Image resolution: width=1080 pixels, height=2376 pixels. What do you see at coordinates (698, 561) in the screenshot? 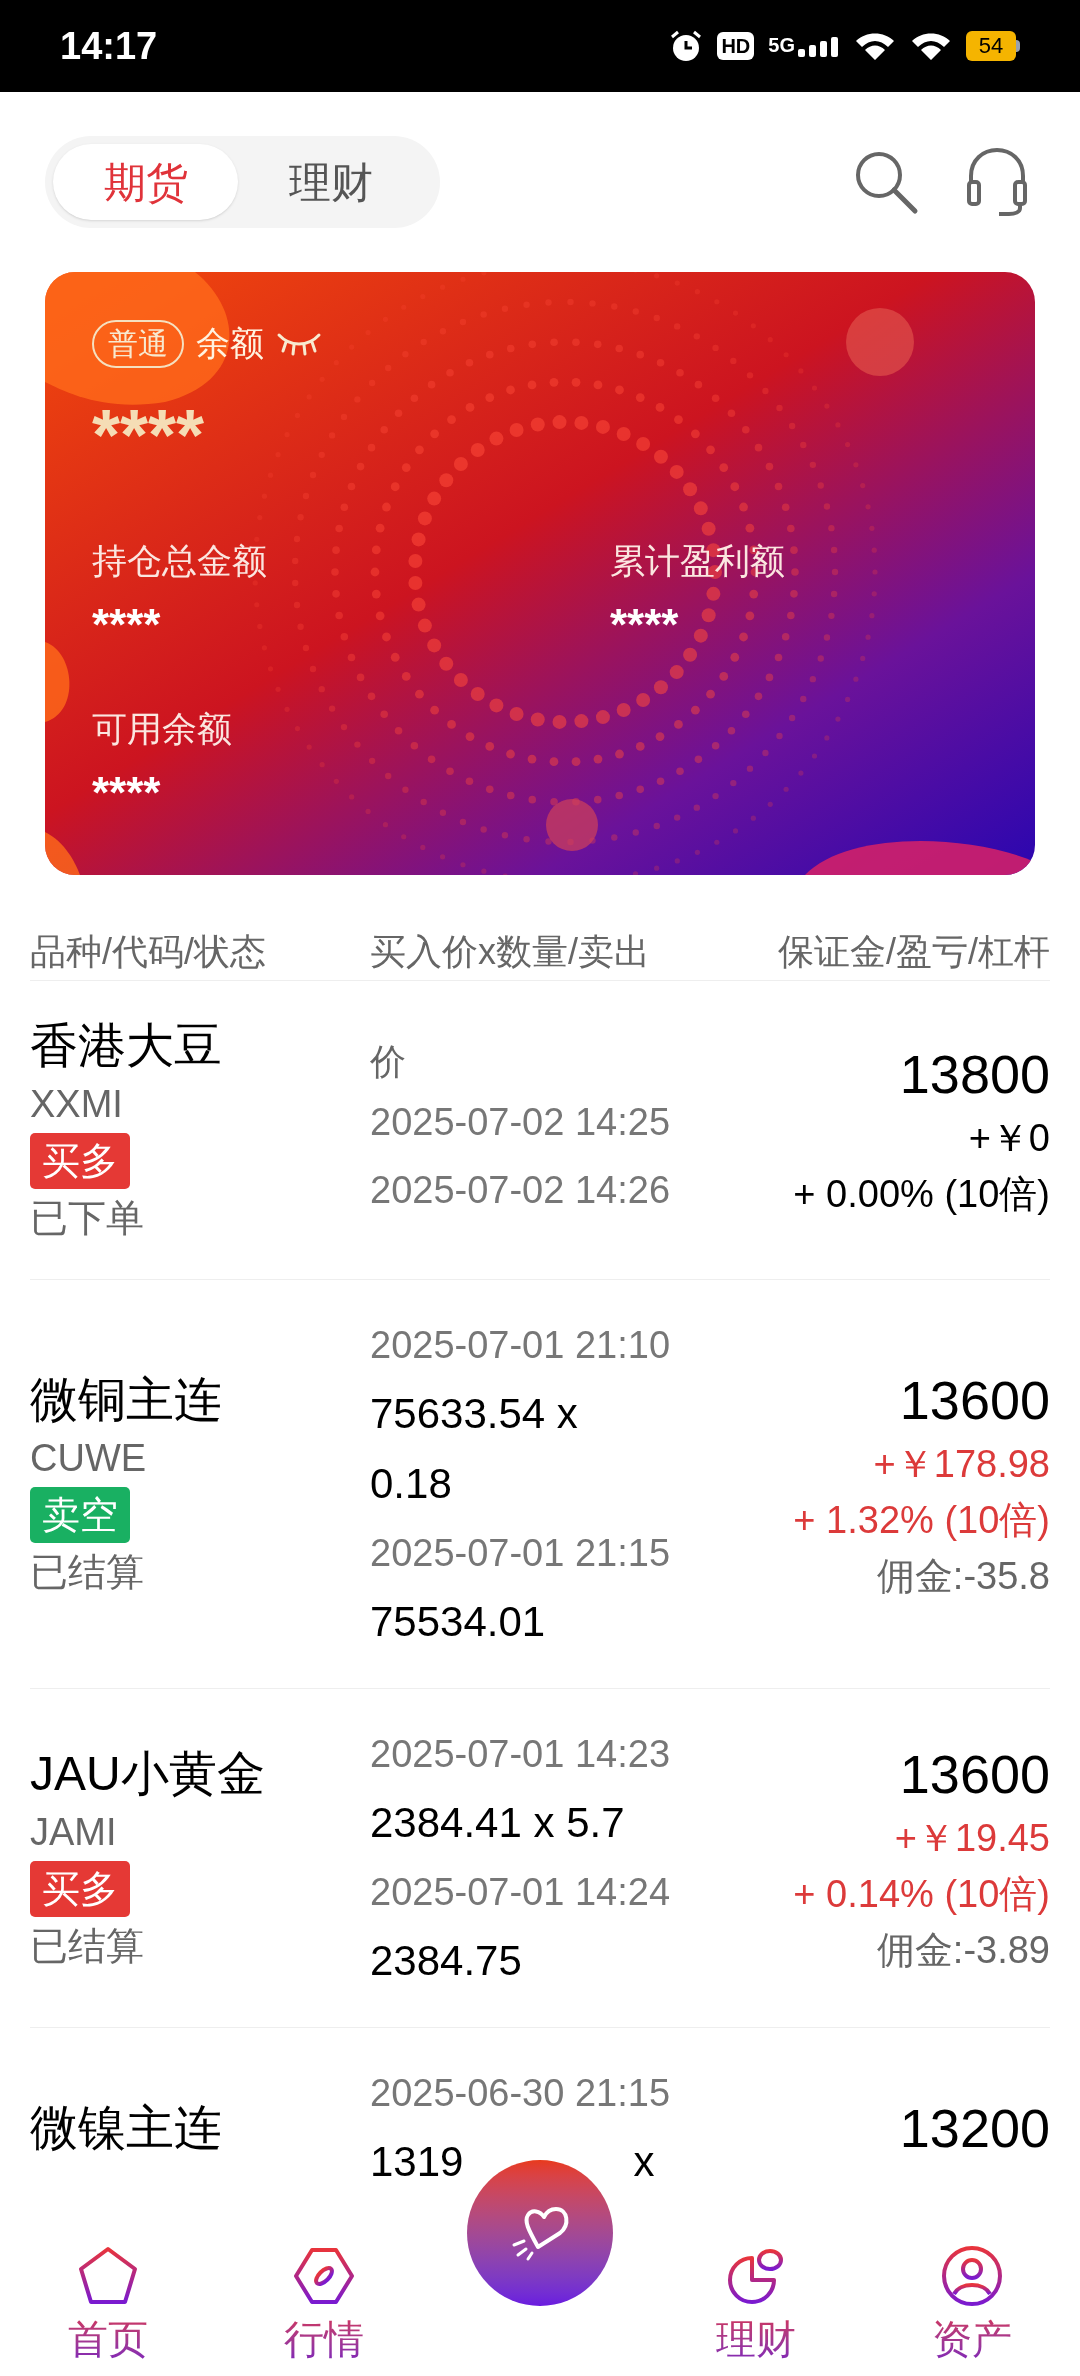
I see `stat-label: 累计盈利额` at bounding box center [698, 561].